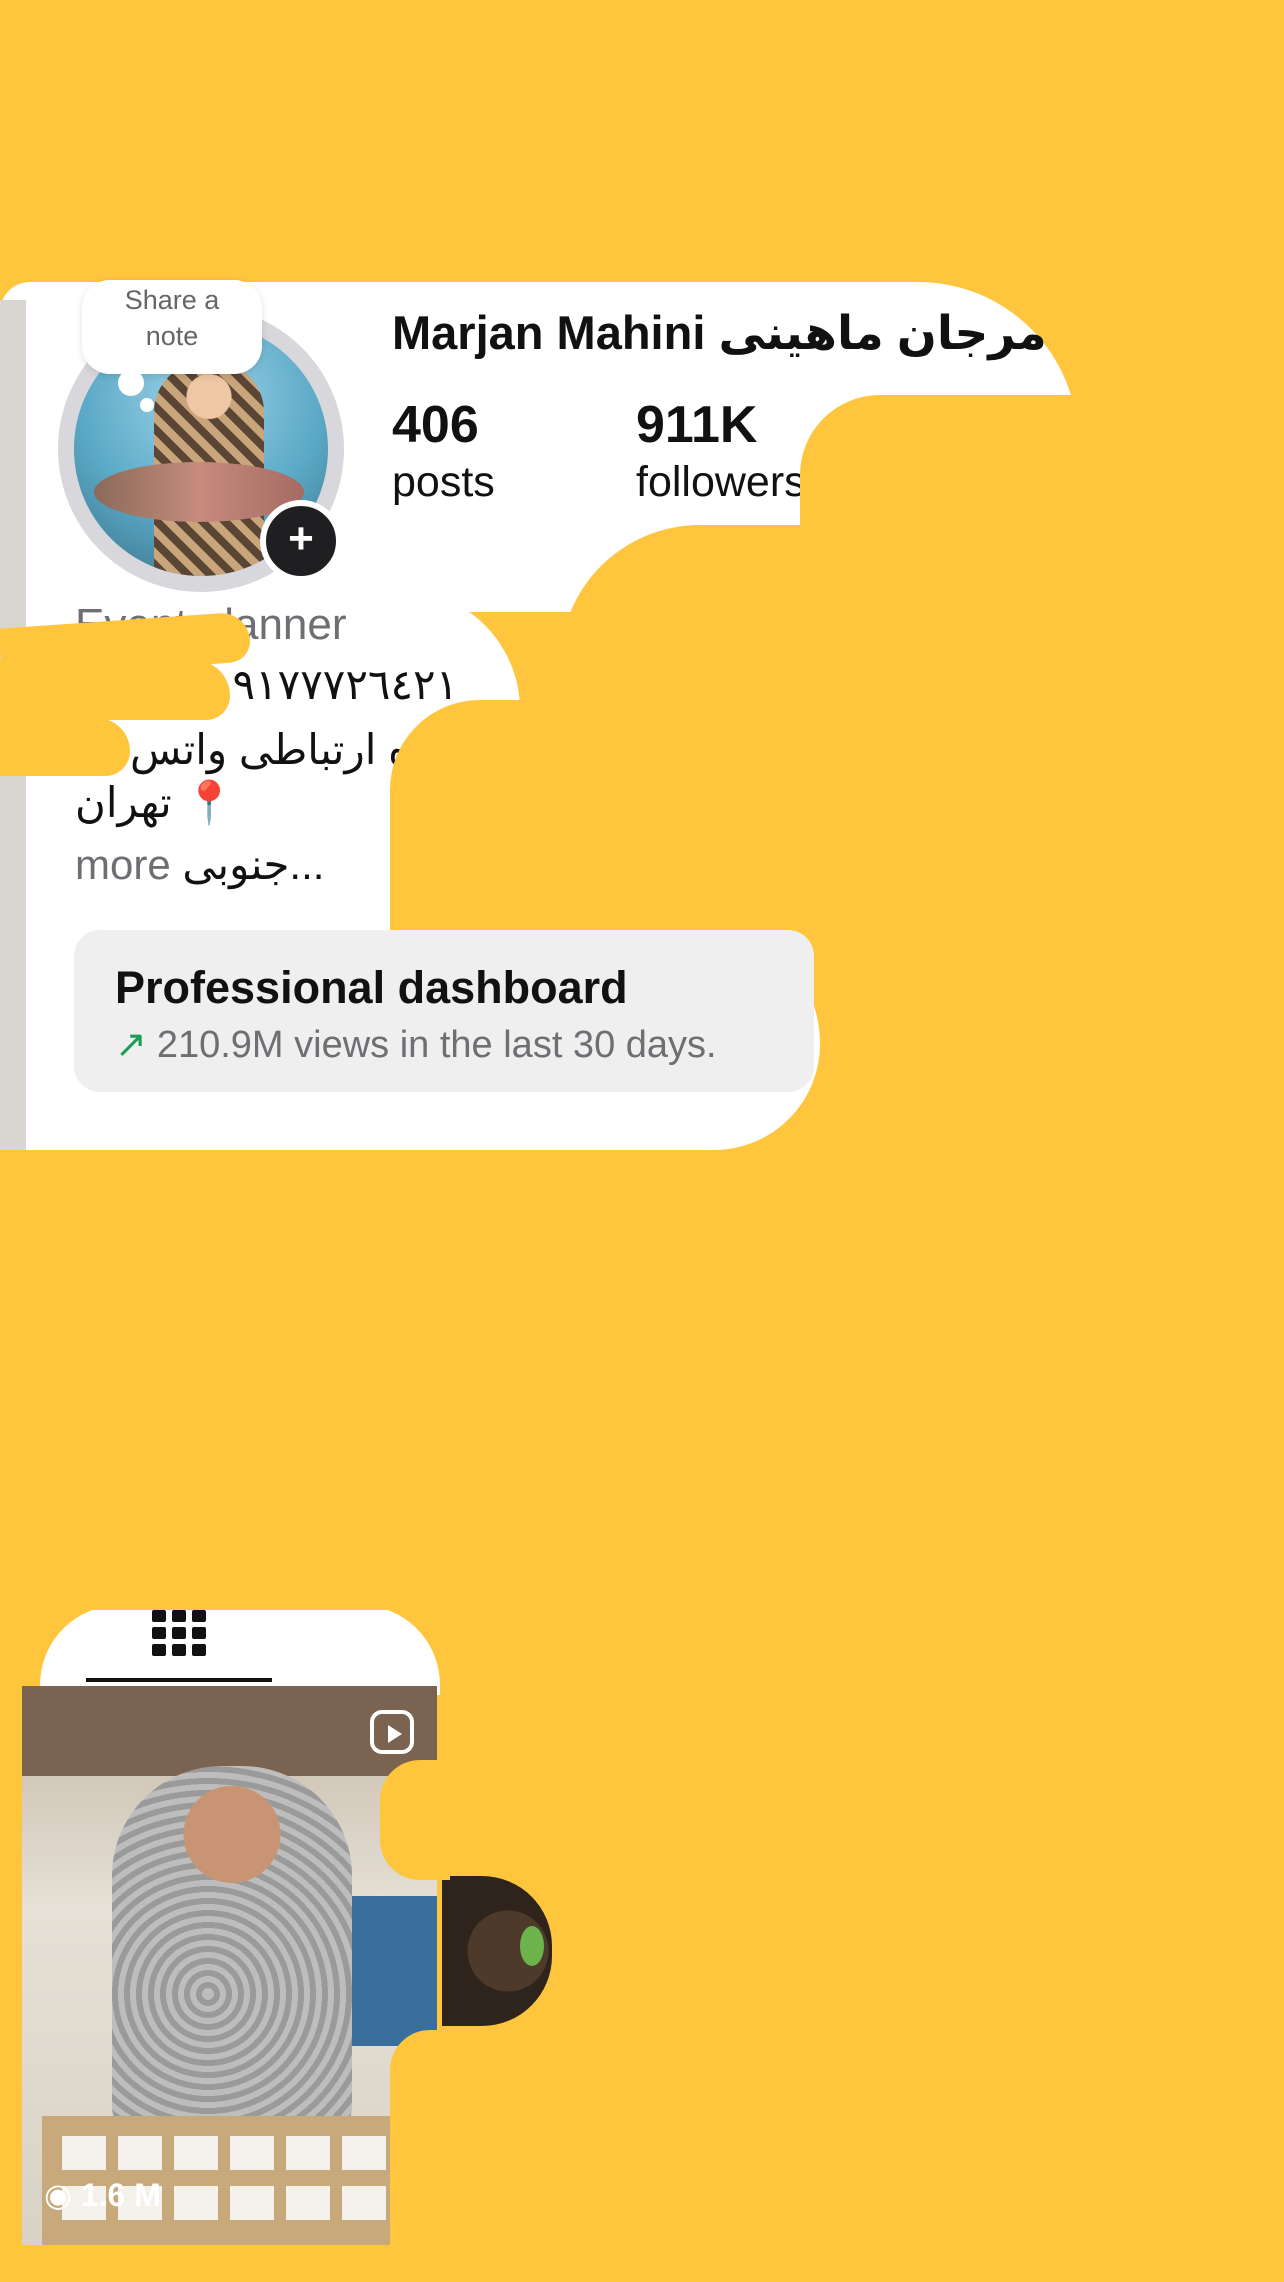 This screenshot has height=2282, width=1284. Describe the element at coordinates (147, 405) in the screenshot. I see `note-bubble-tail-small` at that location.